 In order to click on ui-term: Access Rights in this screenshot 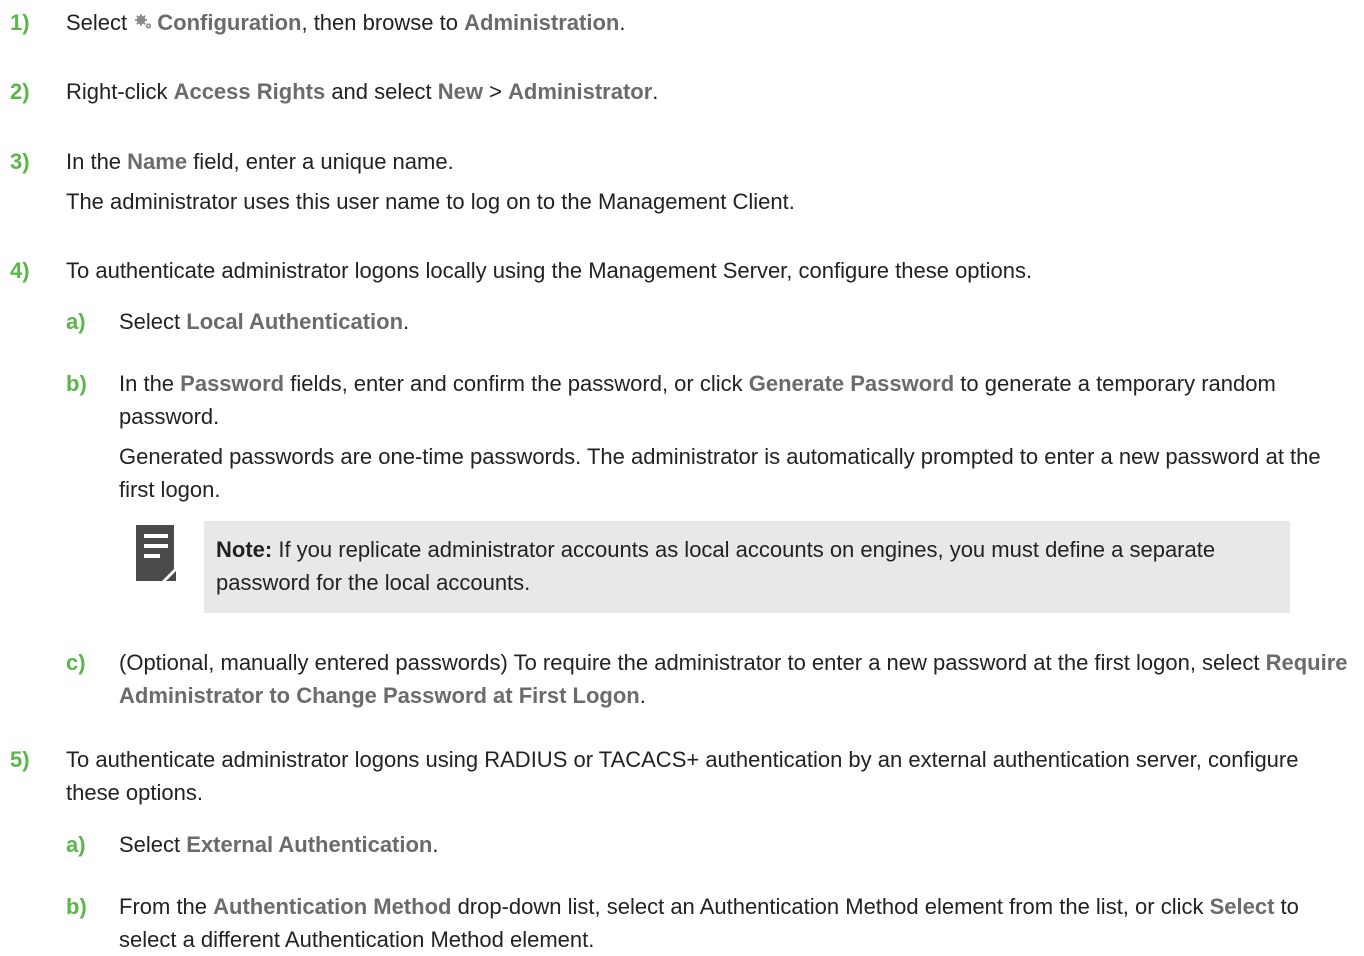, I will do `click(249, 91)`.